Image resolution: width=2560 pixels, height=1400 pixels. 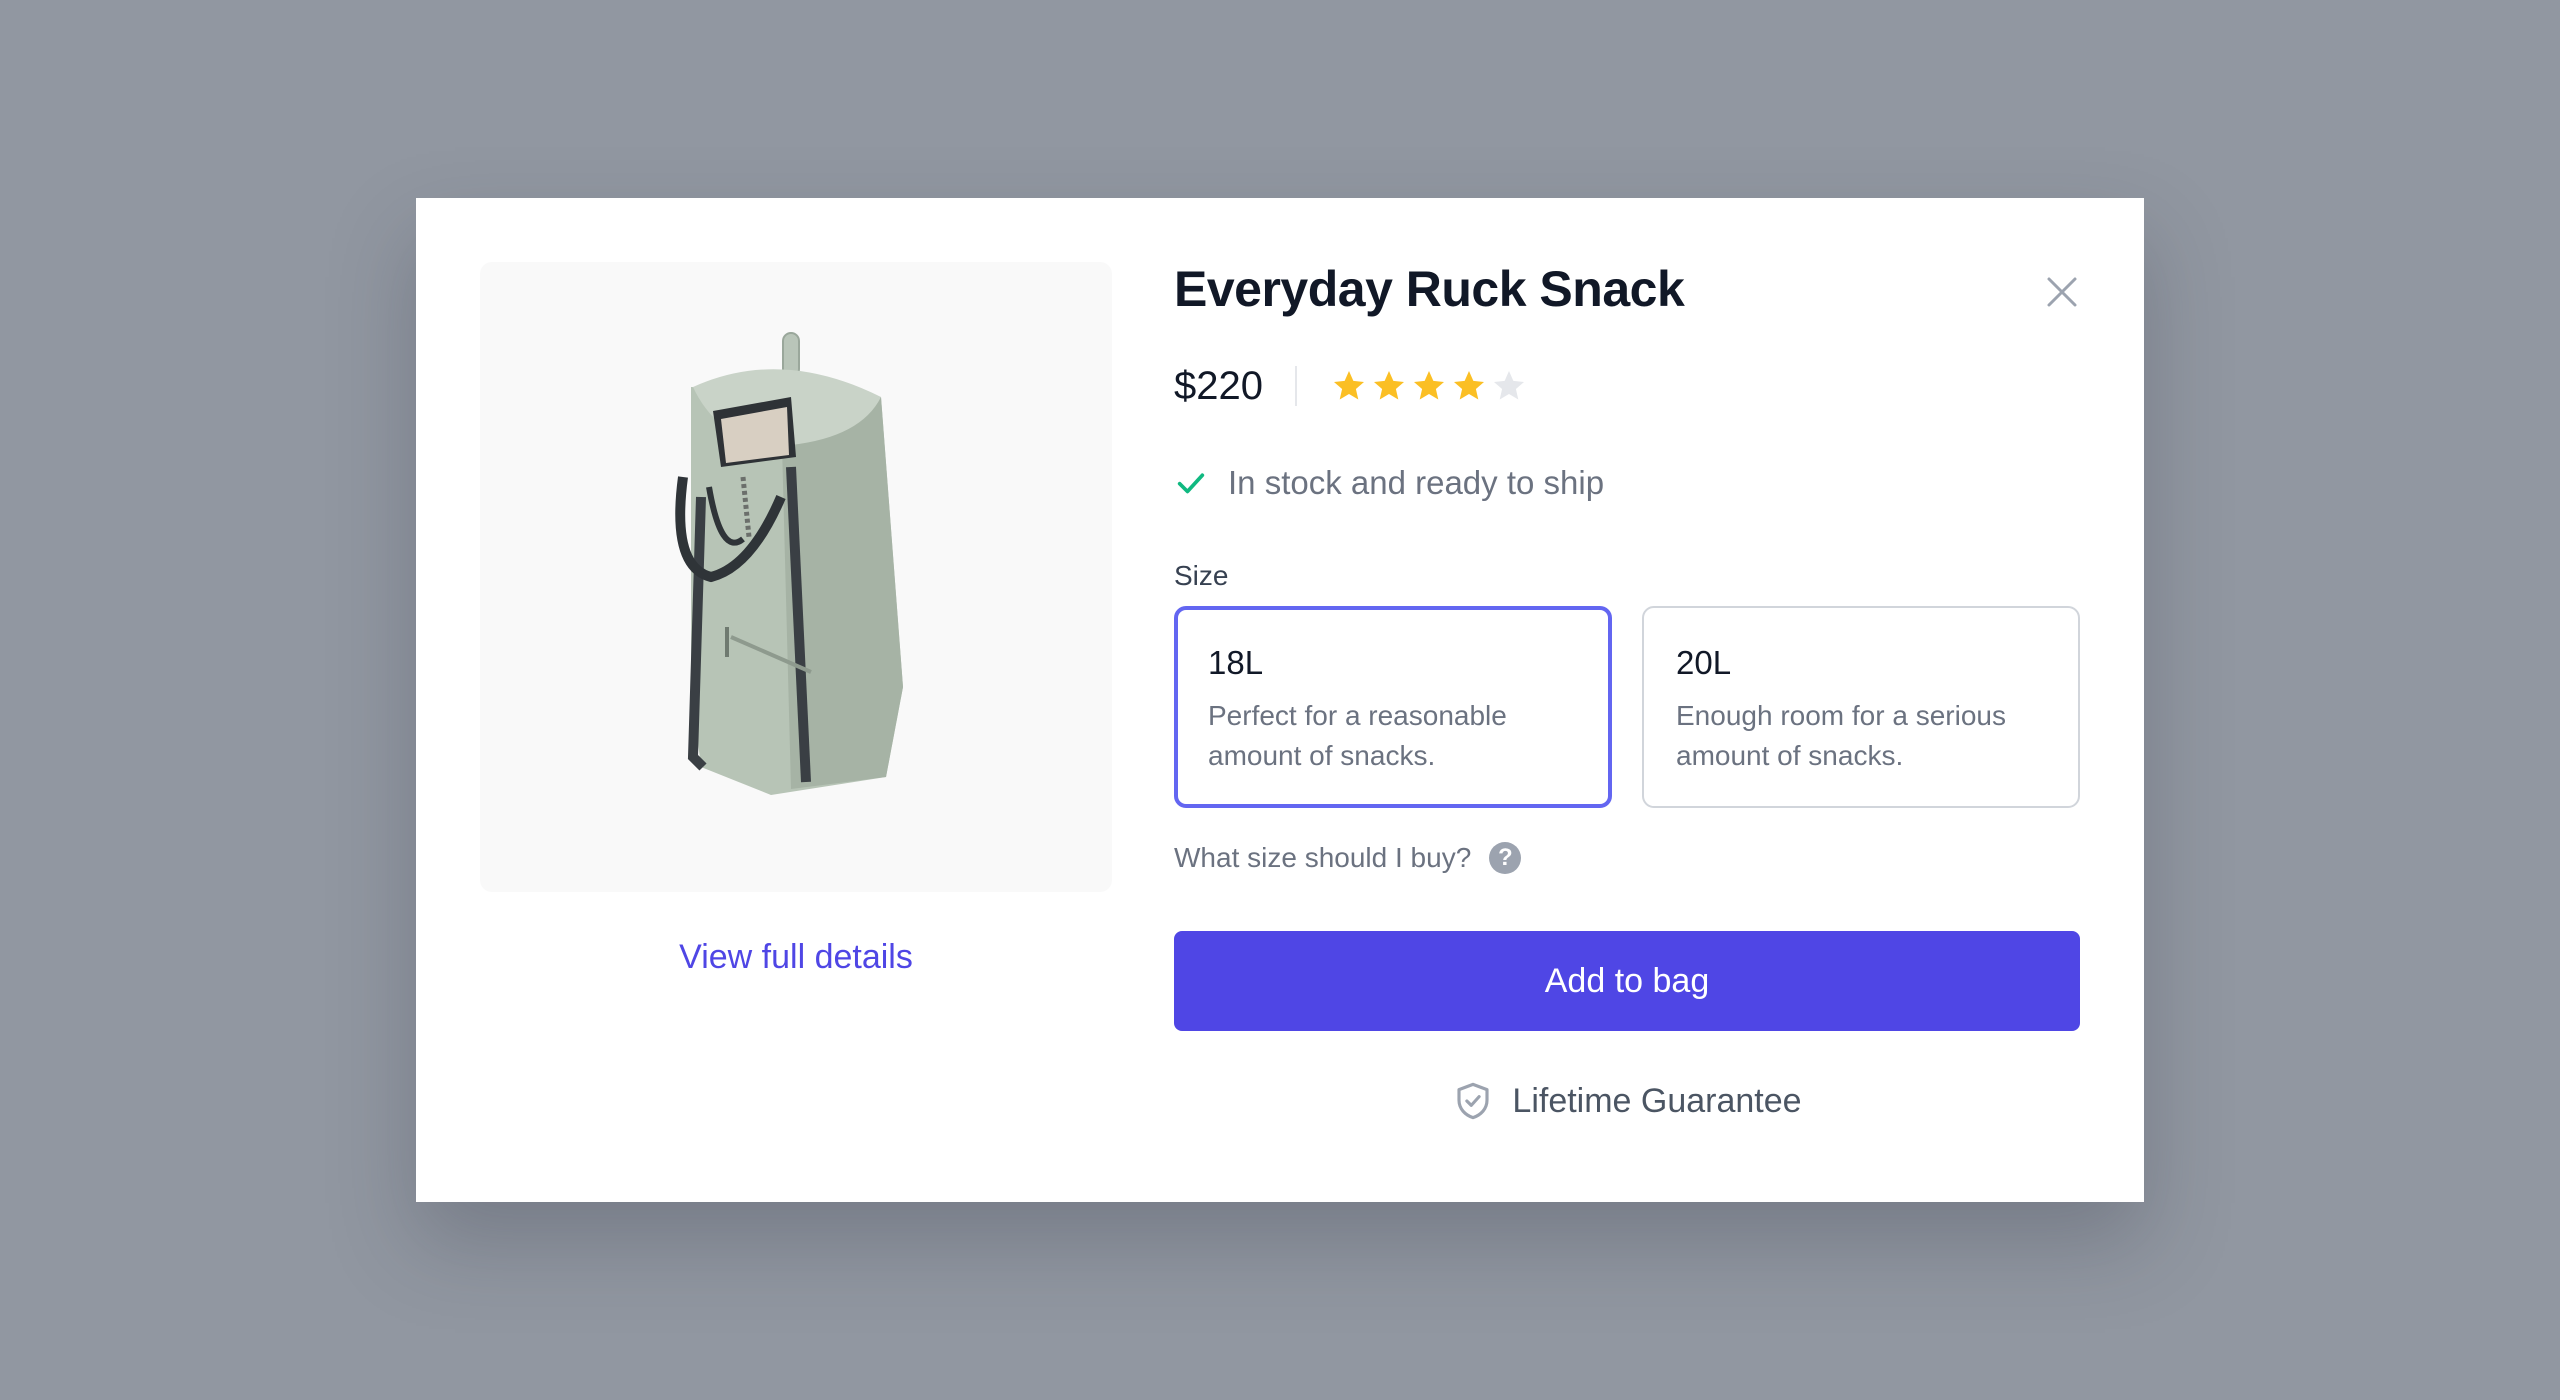 I want to click on backpack-illustration, so click(x=789, y=563).